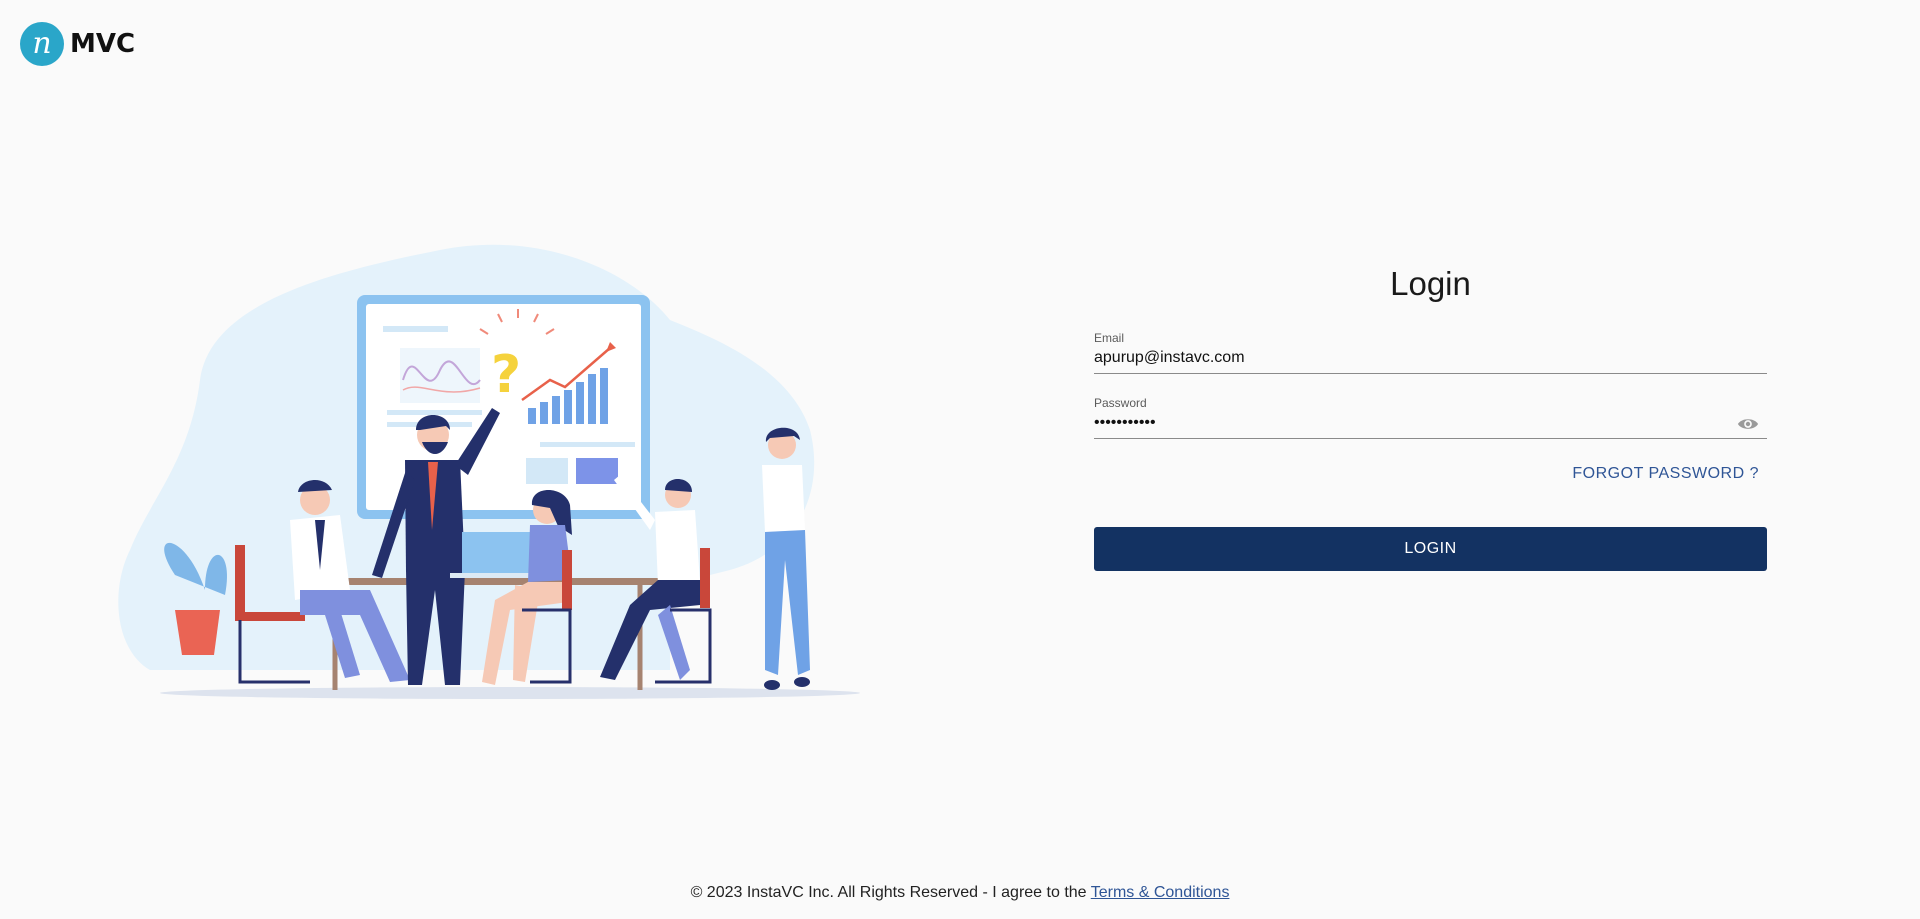 Image resolution: width=1920 pixels, height=919 pixels. I want to click on forgot-row: FORGOT PASSWORD ?, so click(1430, 474).